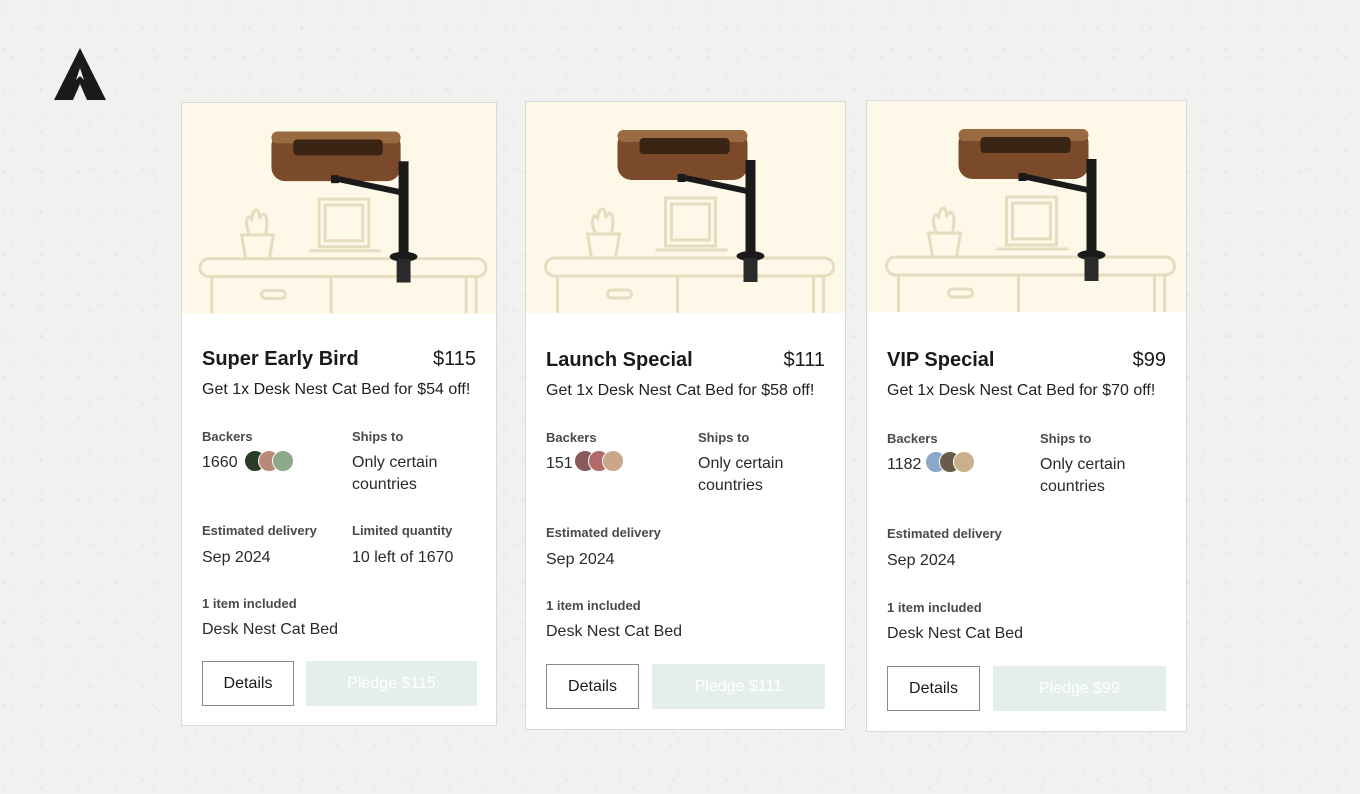  What do you see at coordinates (1149, 360) in the screenshot?
I see `reward-price: $99` at bounding box center [1149, 360].